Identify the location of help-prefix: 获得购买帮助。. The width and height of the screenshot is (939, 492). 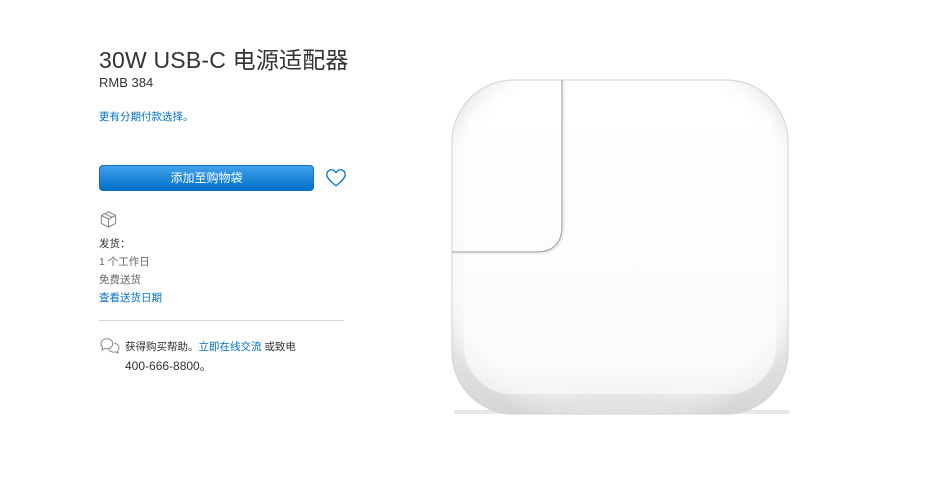
(162, 347).